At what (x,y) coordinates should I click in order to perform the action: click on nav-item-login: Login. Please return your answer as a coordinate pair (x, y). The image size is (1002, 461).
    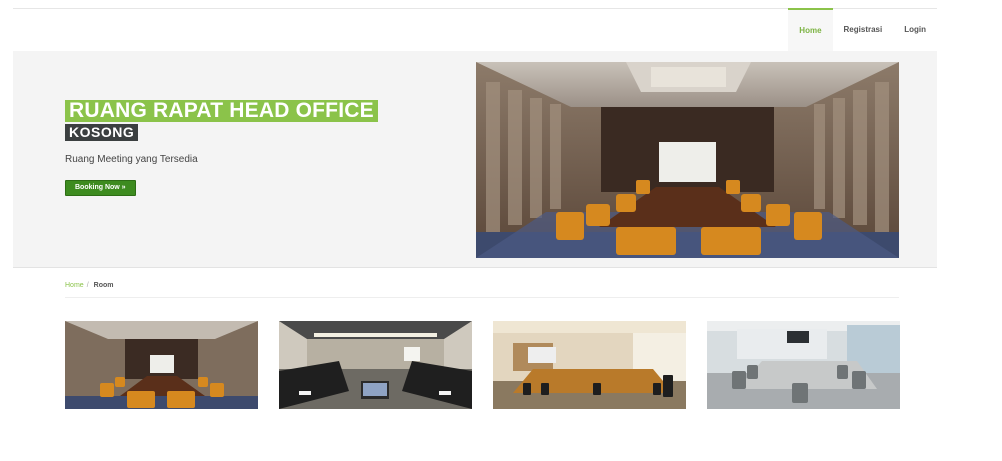
    Looking at the image, I should click on (915, 29).